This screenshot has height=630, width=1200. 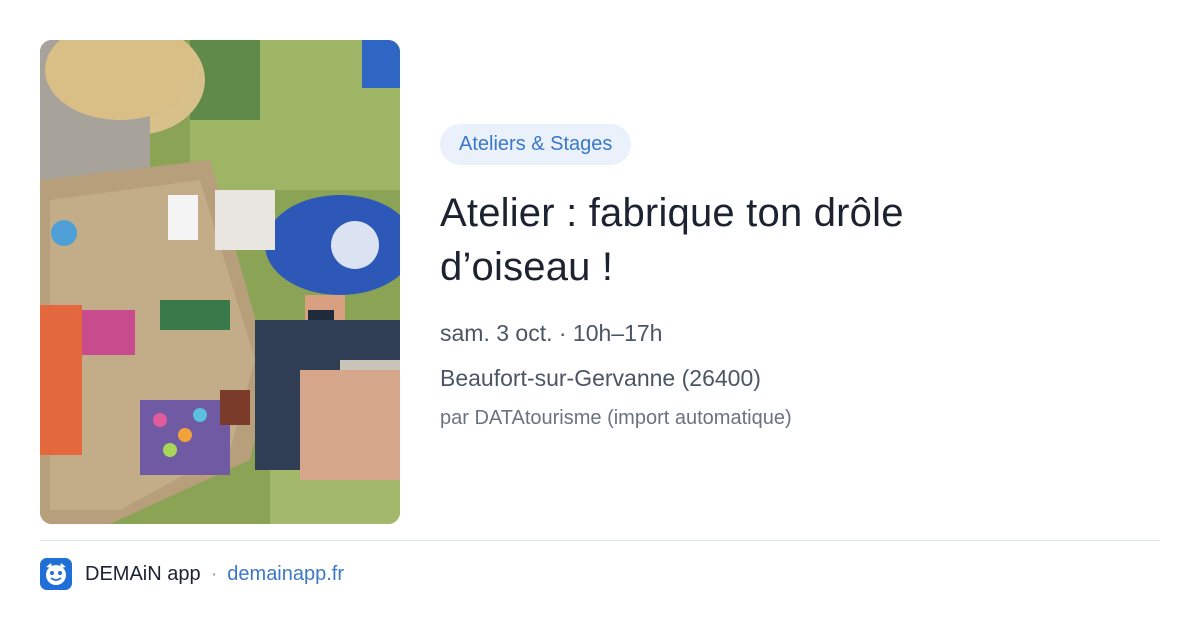 I want to click on app-name: DEMAiN app, so click(x=143, y=573).